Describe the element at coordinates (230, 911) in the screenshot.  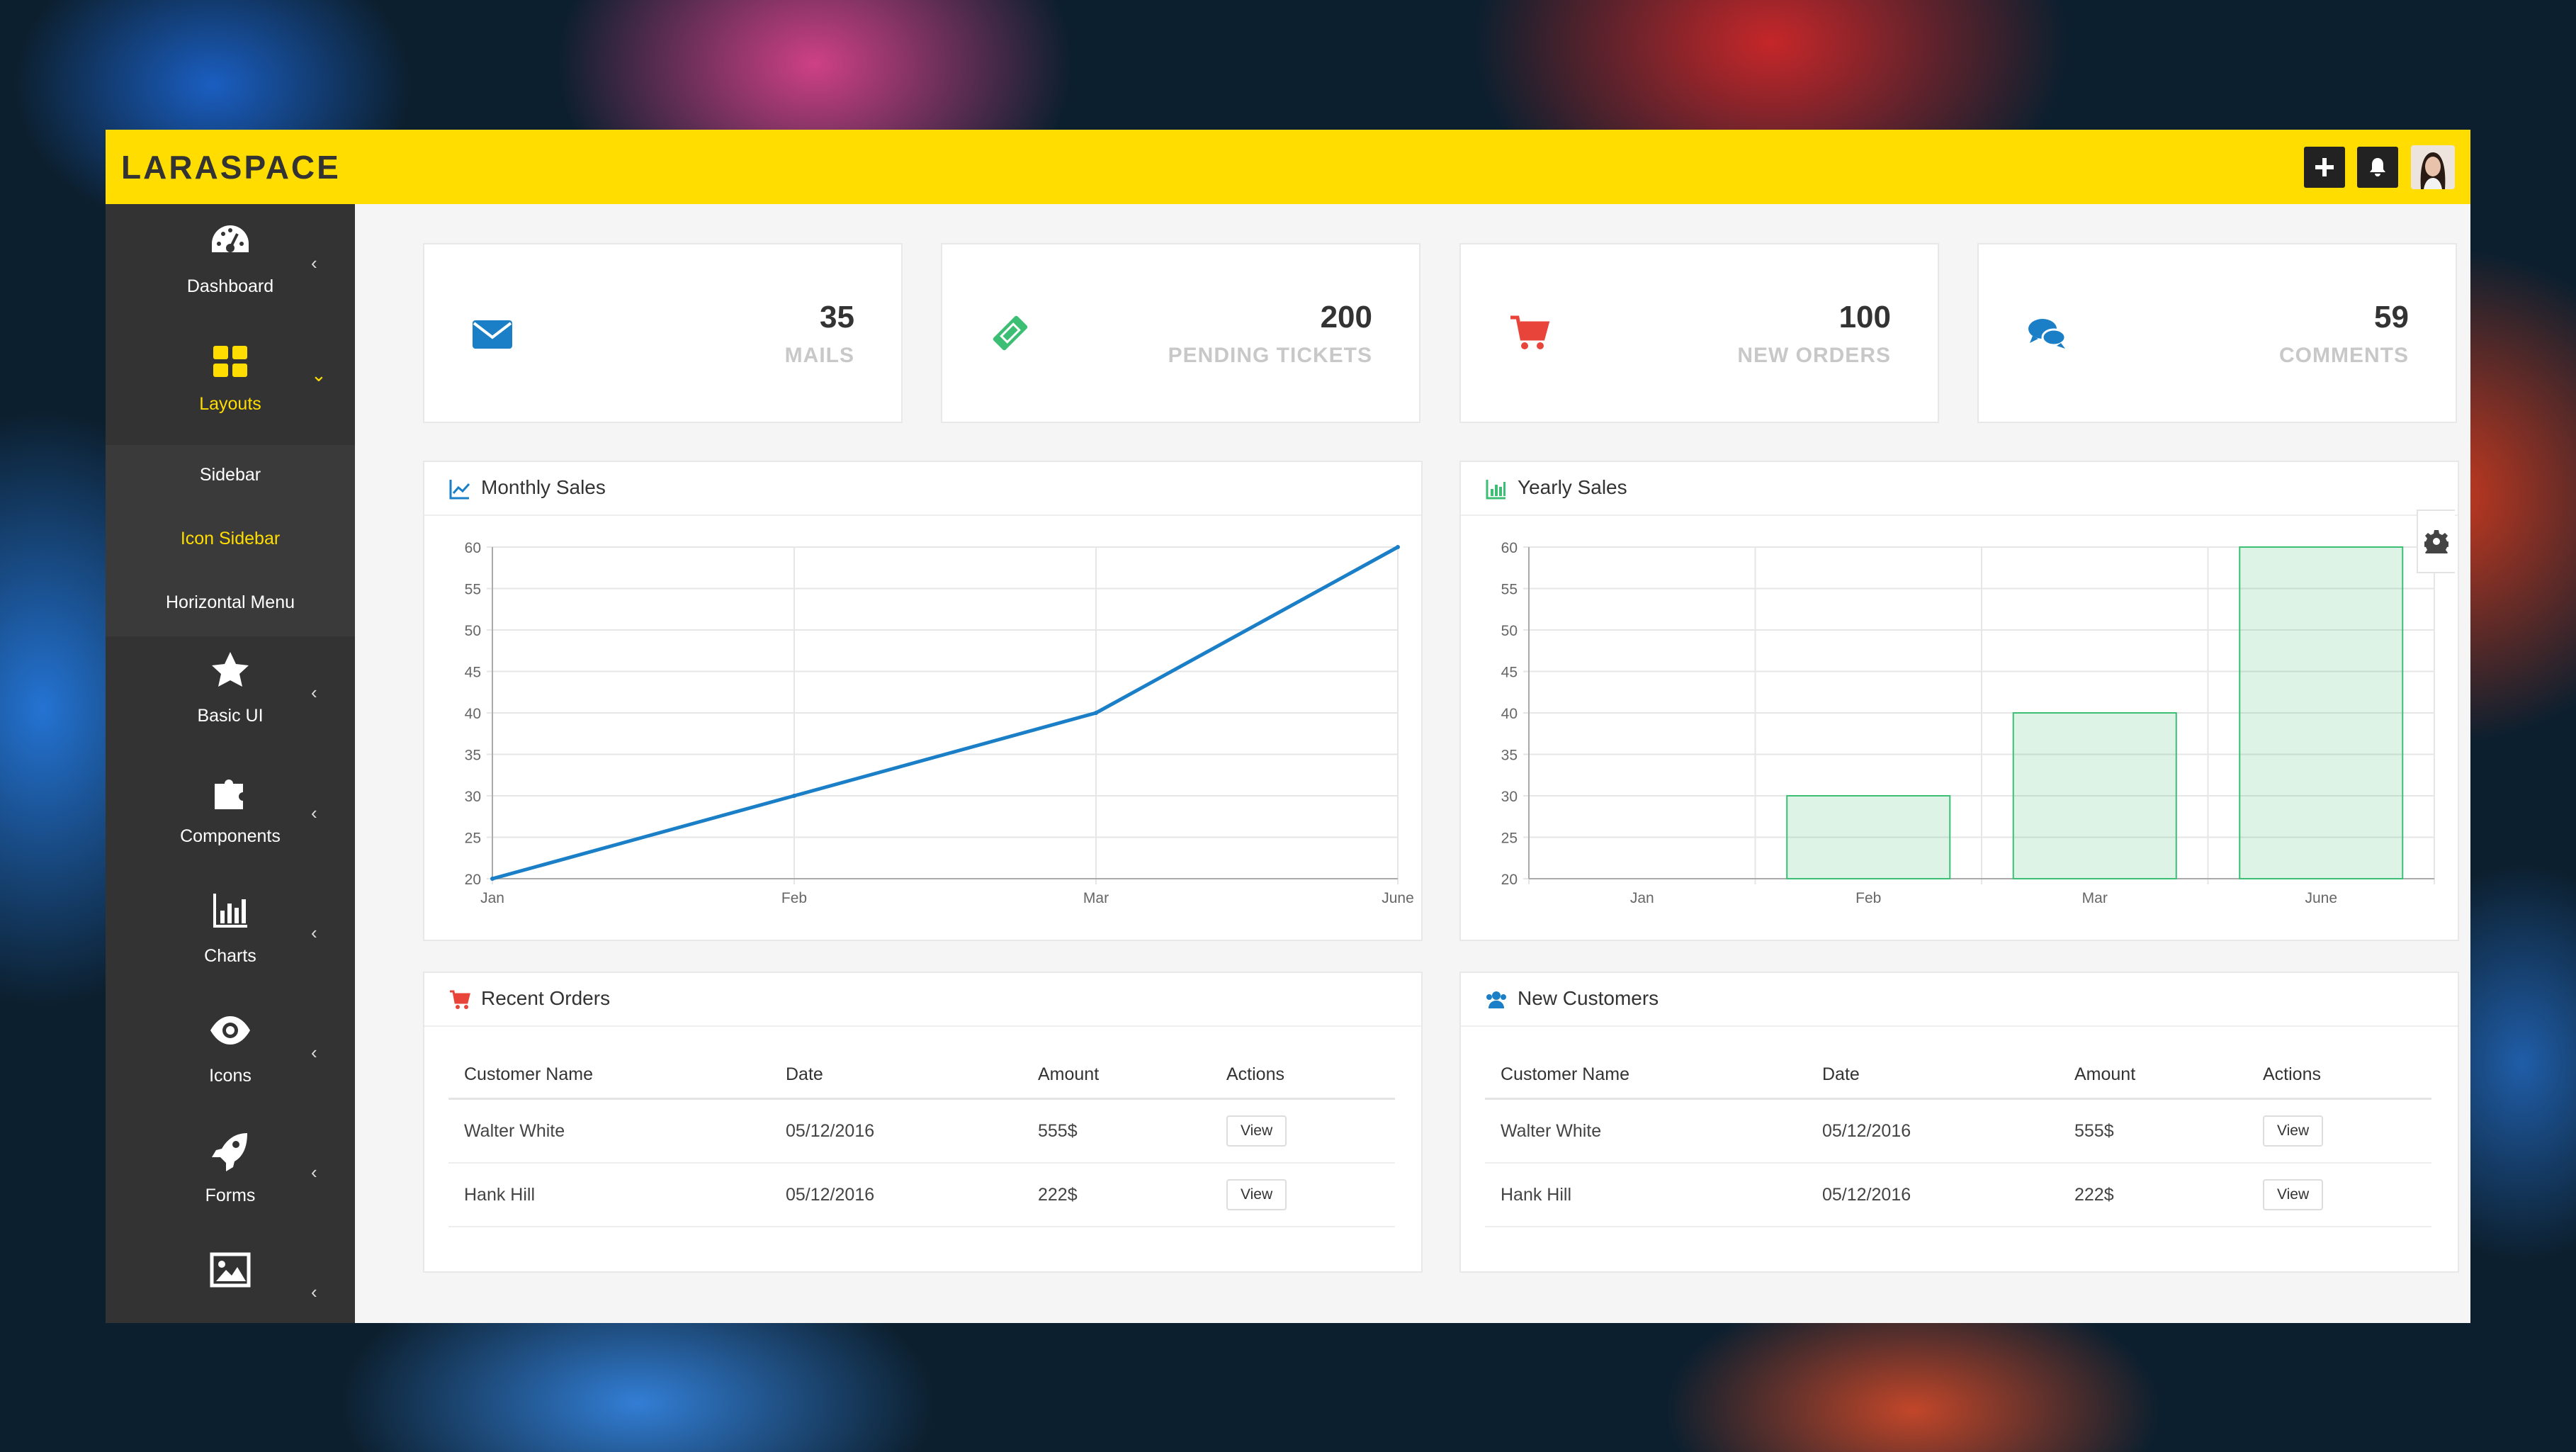
I see `bar-chart-icon` at that location.